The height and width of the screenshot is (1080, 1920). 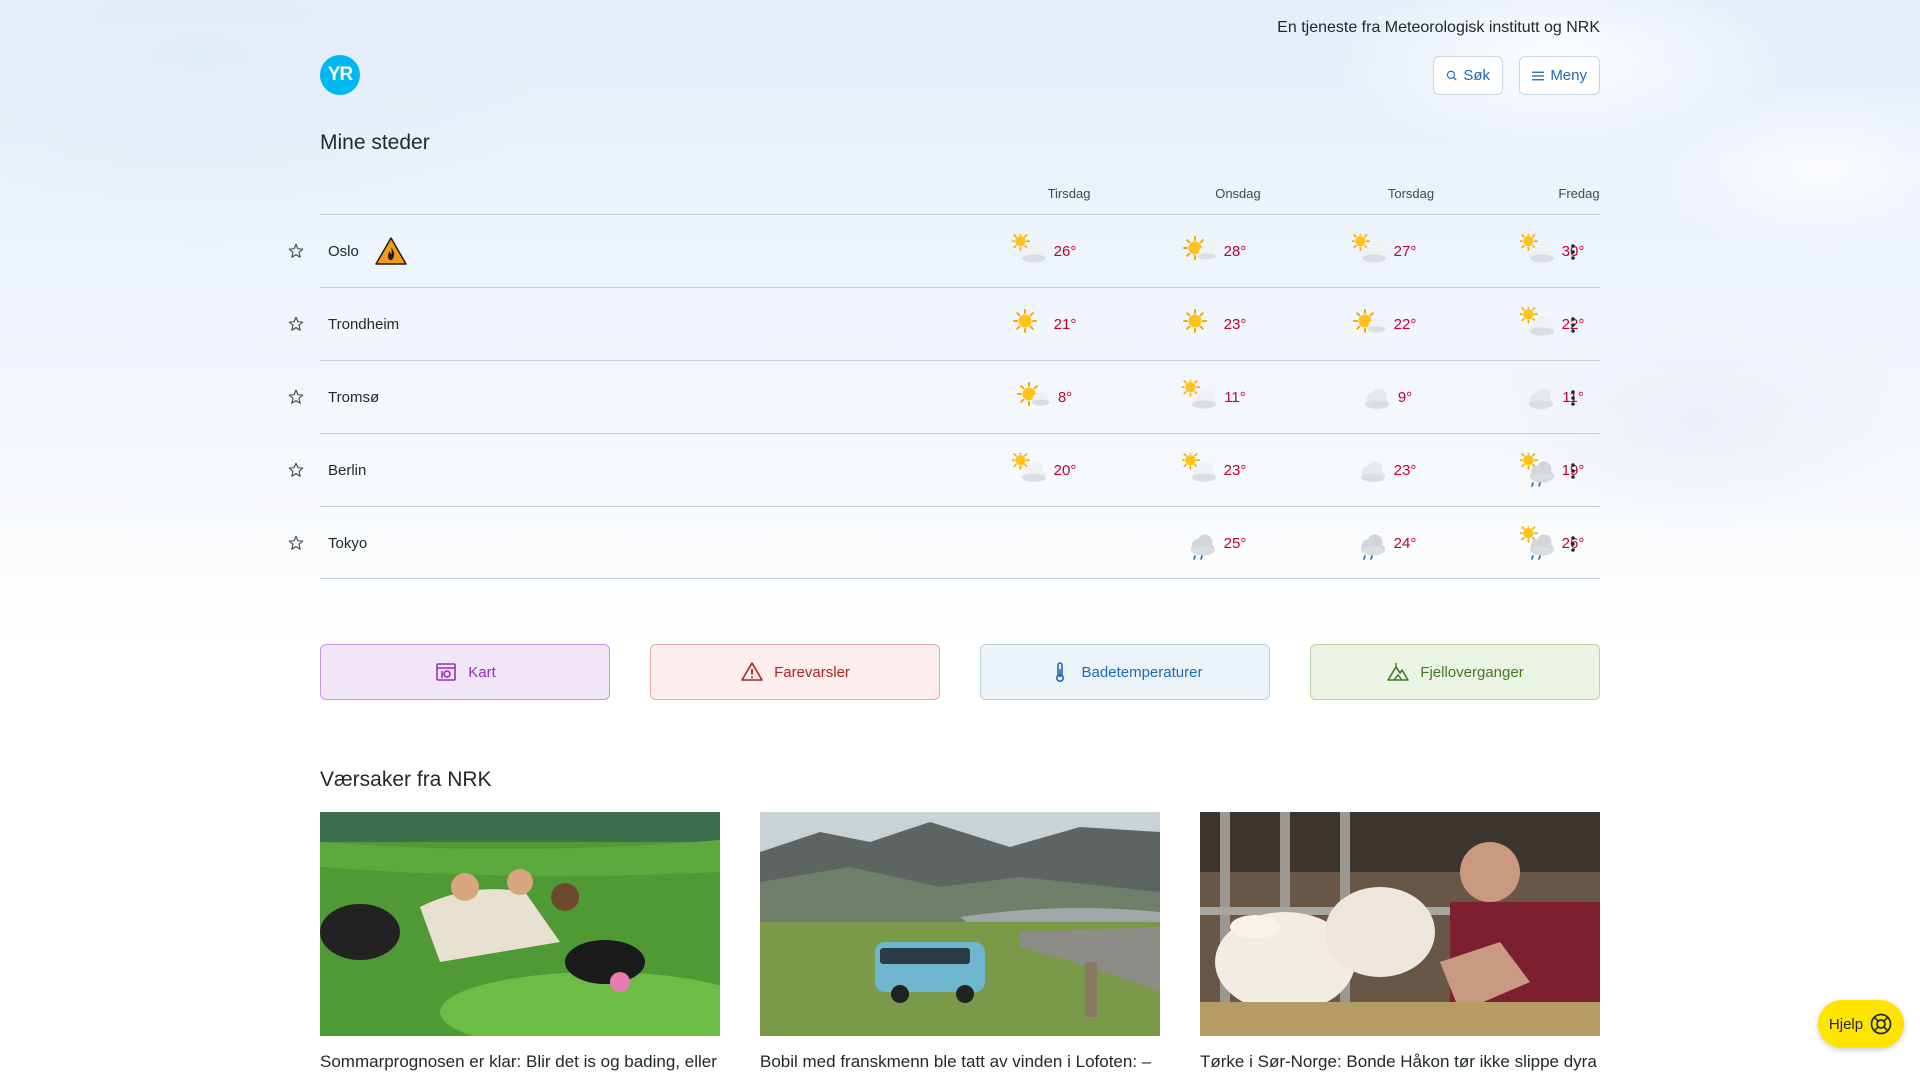 What do you see at coordinates (1405, 397) in the screenshot?
I see `temperature: 9°` at bounding box center [1405, 397].